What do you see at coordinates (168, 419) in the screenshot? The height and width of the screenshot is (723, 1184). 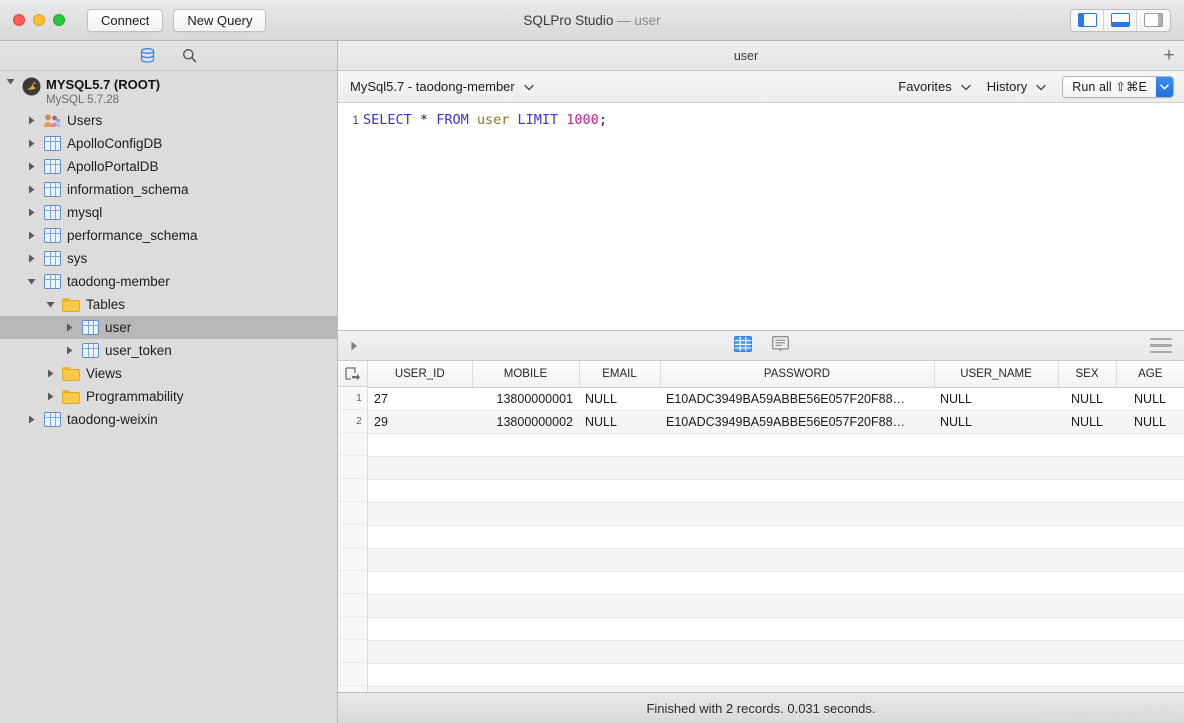 I see `sidebar-item-taodong-weixin: taodong-weixin` at bounding box center [168, 419].